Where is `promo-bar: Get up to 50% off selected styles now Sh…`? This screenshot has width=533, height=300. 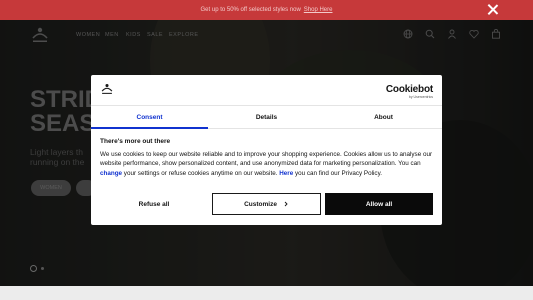
promo-bar: Get up to 50% off selected styles now Sh… is located at coordinates (266, 10).